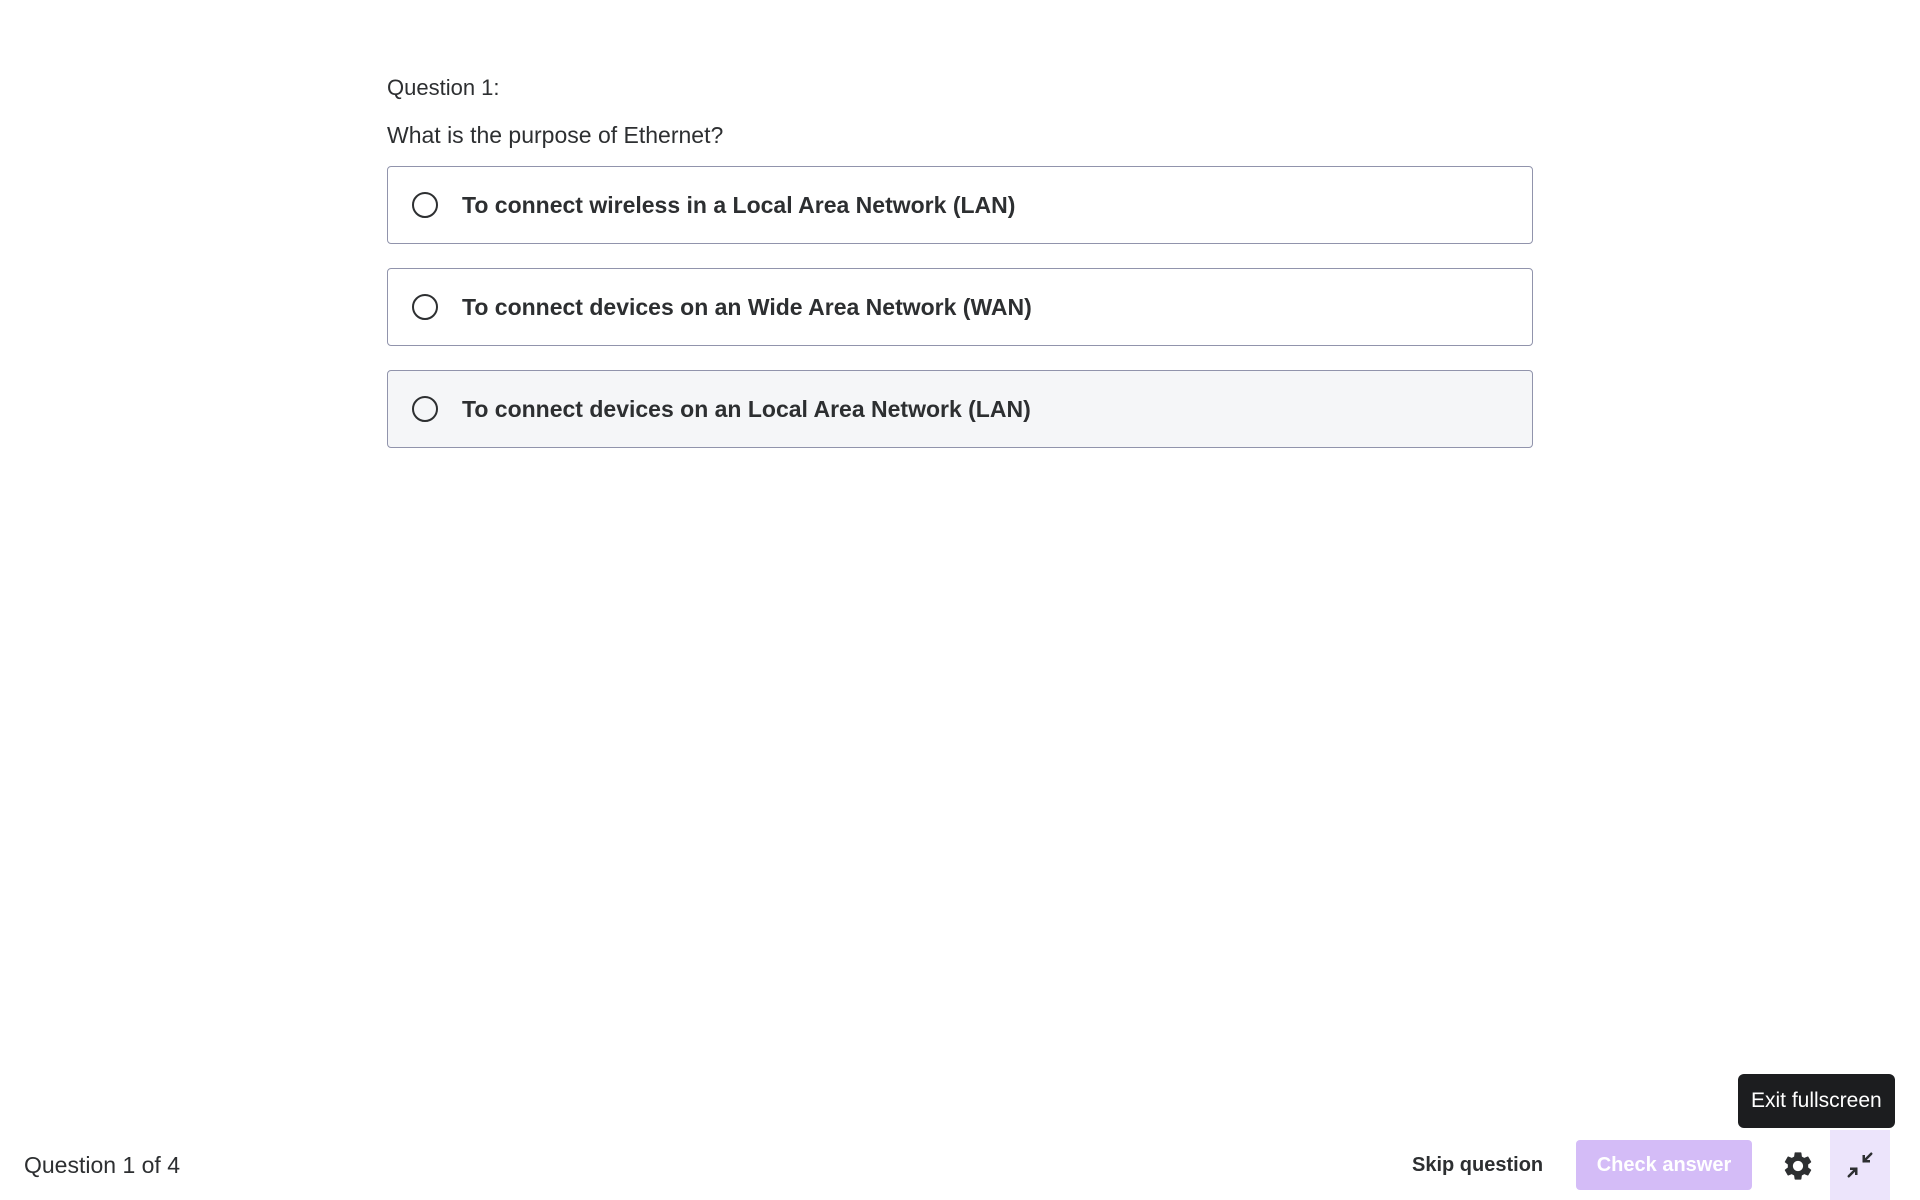  I want to click on exit-fullscreen-icon, so click(1860, 1165).